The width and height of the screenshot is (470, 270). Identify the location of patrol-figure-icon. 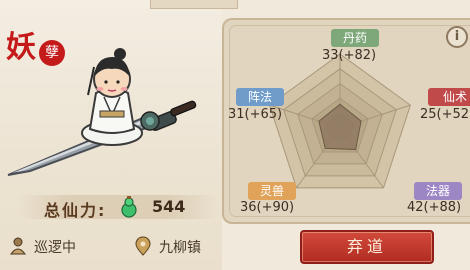
(18, 246).